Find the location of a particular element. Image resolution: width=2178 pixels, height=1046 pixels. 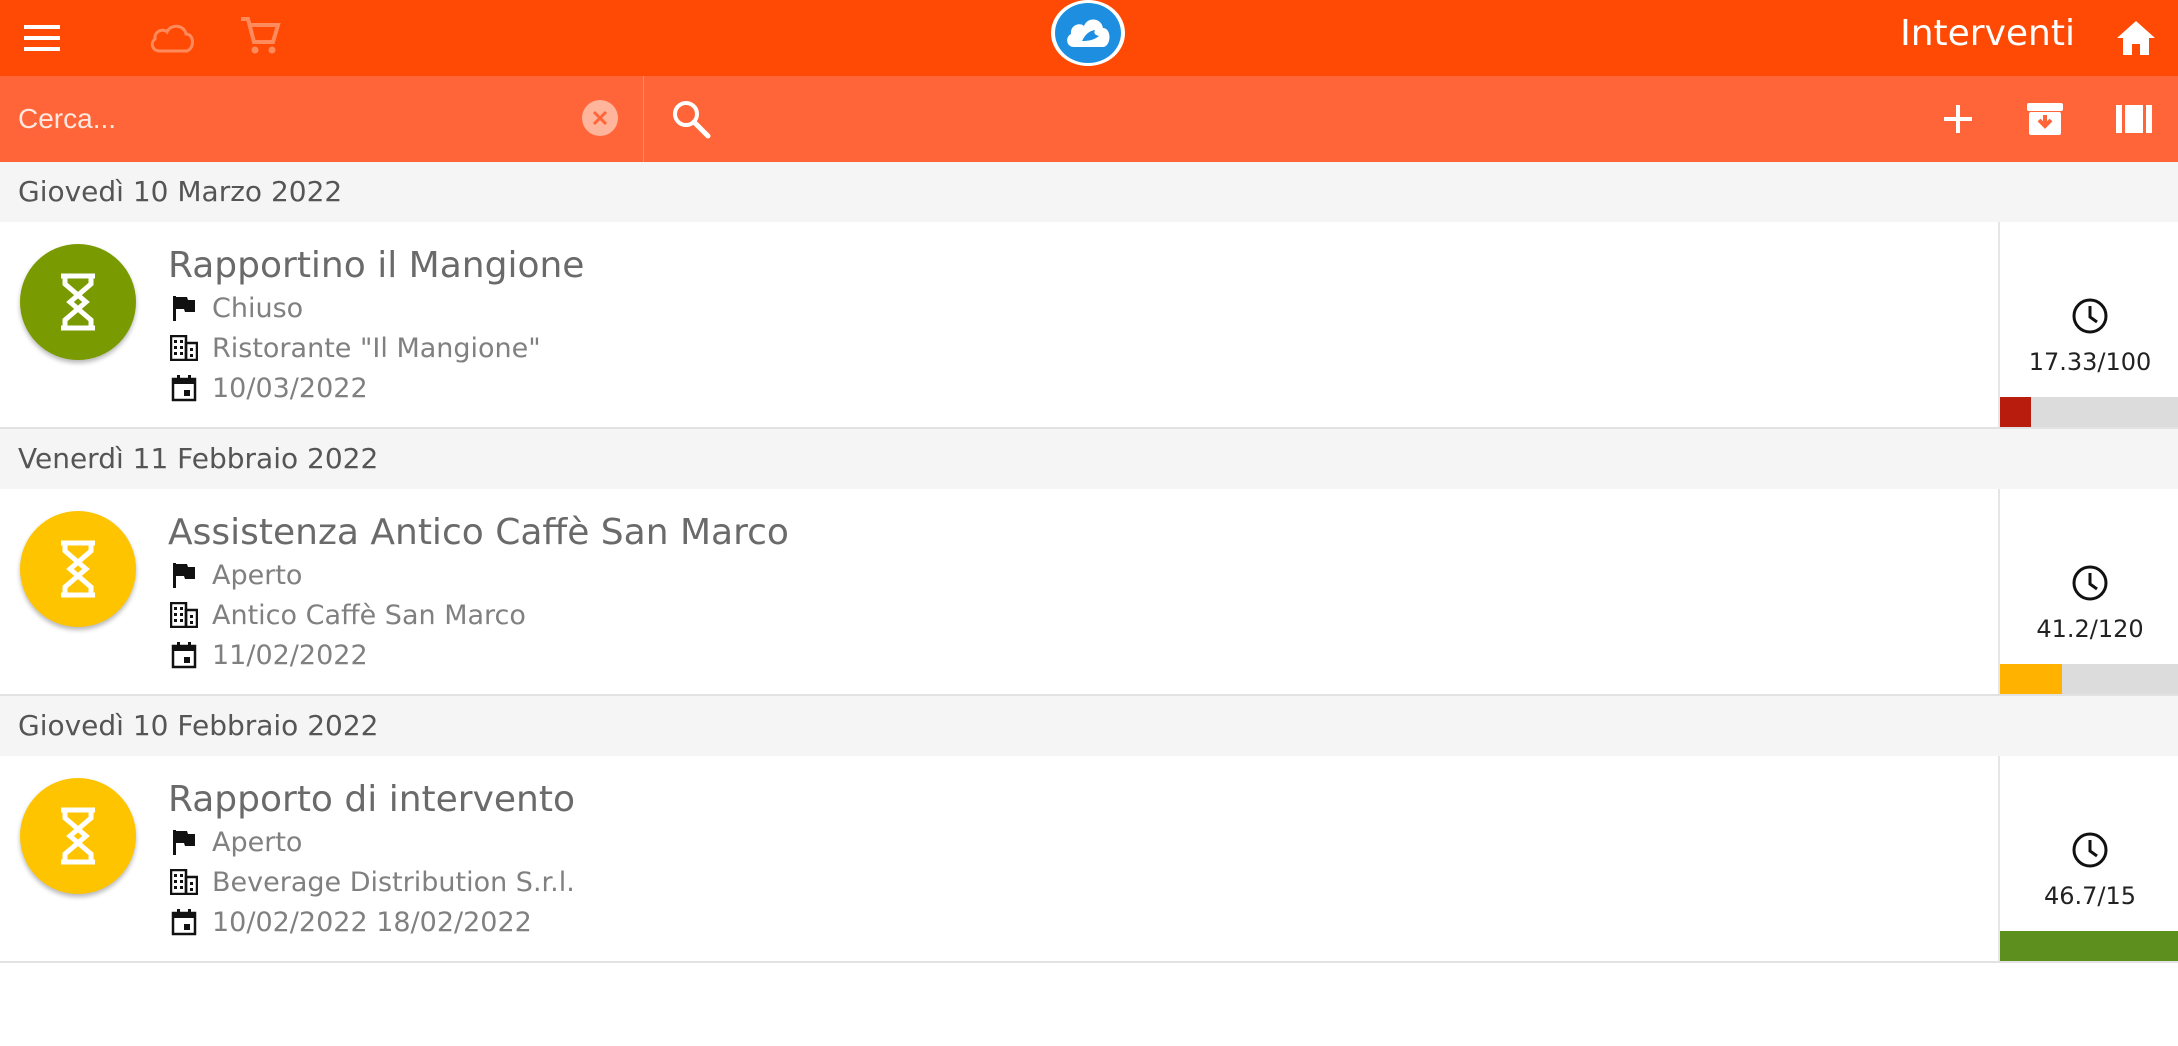

search-field is located at coordinates (322, 119).